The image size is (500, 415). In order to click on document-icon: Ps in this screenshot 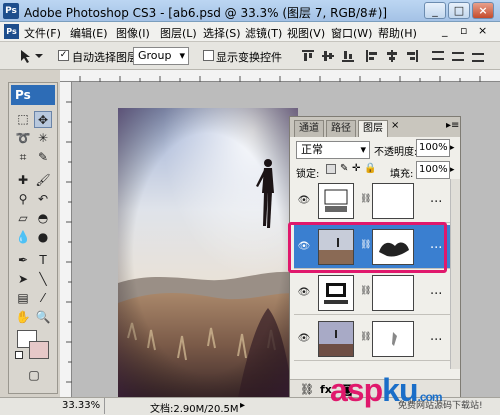, I will do `click(11, 31)`.